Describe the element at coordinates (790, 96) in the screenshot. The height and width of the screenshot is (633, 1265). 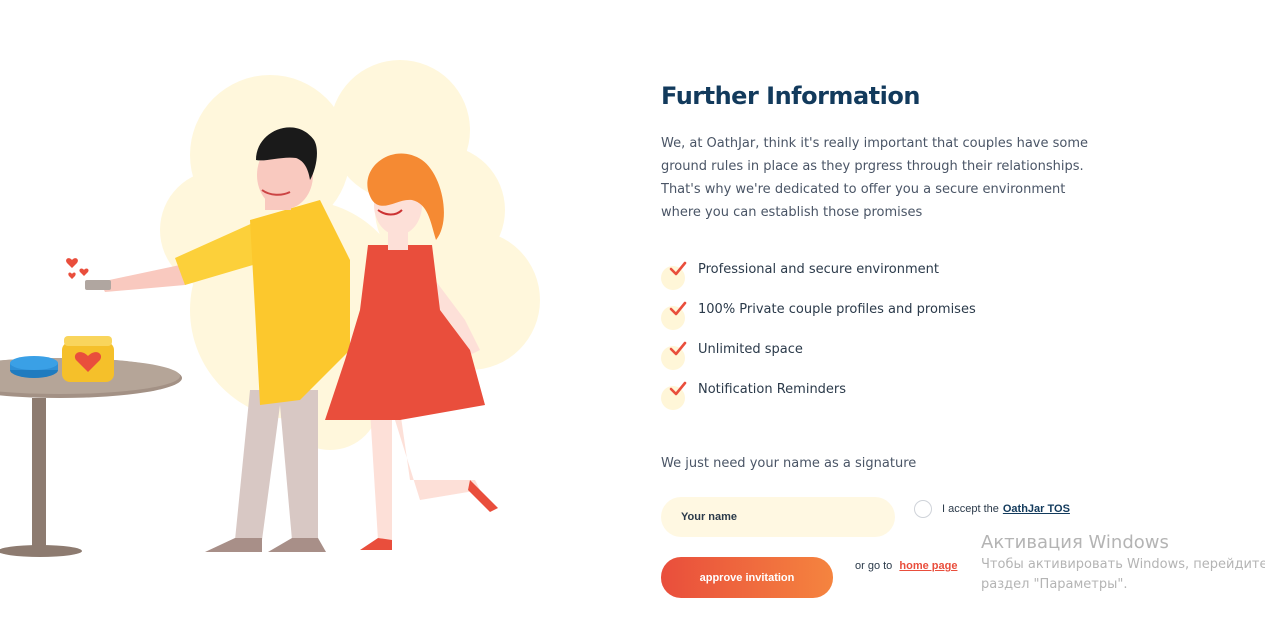
I see `page-title: Further Information` at that location.